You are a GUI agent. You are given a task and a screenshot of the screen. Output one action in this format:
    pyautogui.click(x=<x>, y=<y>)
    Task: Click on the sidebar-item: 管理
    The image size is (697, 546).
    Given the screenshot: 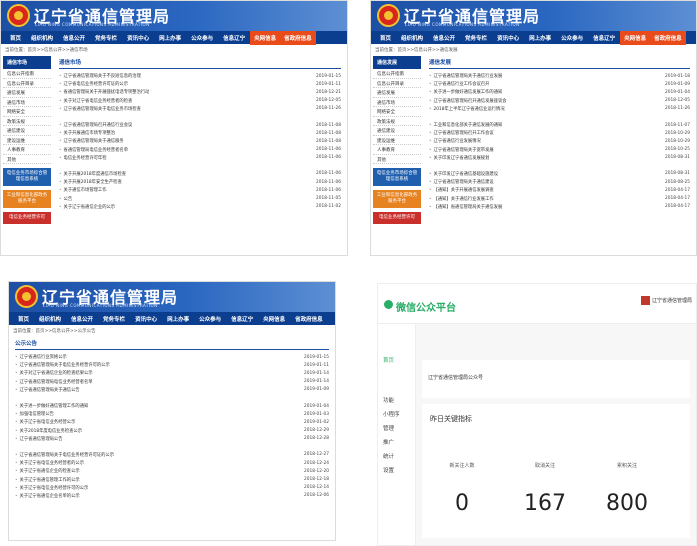 What is the action you would take?
    pyautogui.click(x=396, y=429)
    